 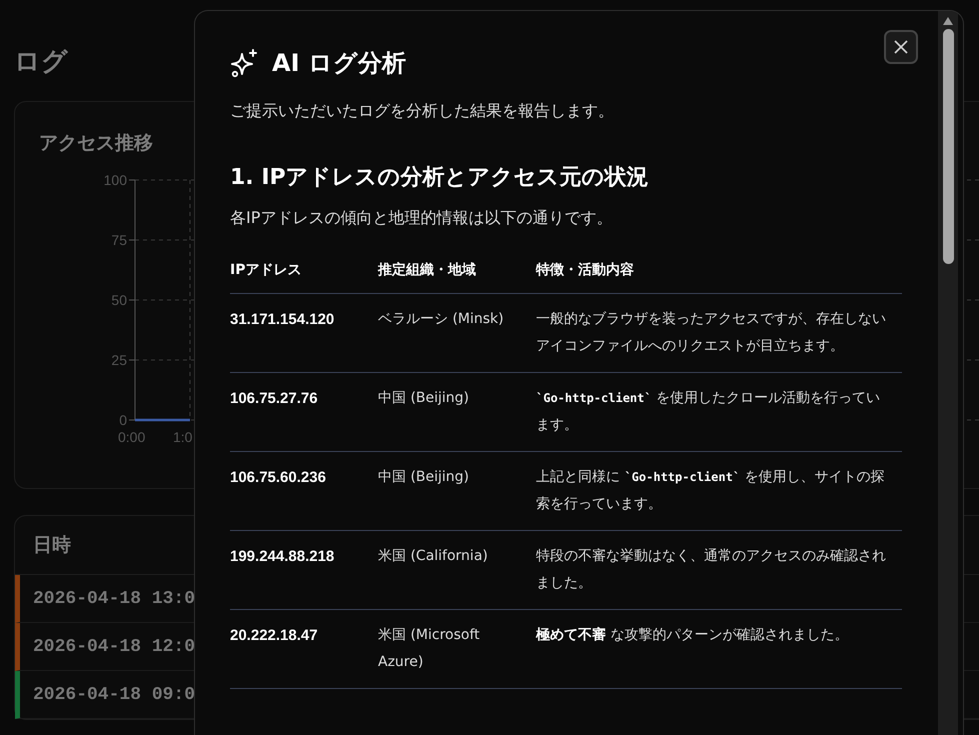 What do you see at coordinates (132, 437) in the screenshot?
I see `x-tick-label: 0:00` at bounding box center [132, 437].